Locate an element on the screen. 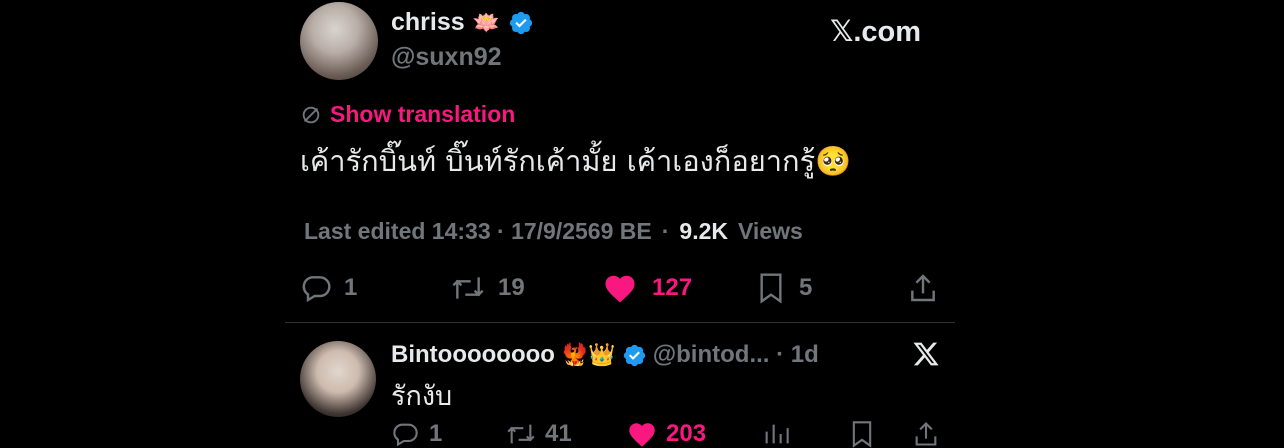  x-logo-icon is located at coordinates (926, 356).